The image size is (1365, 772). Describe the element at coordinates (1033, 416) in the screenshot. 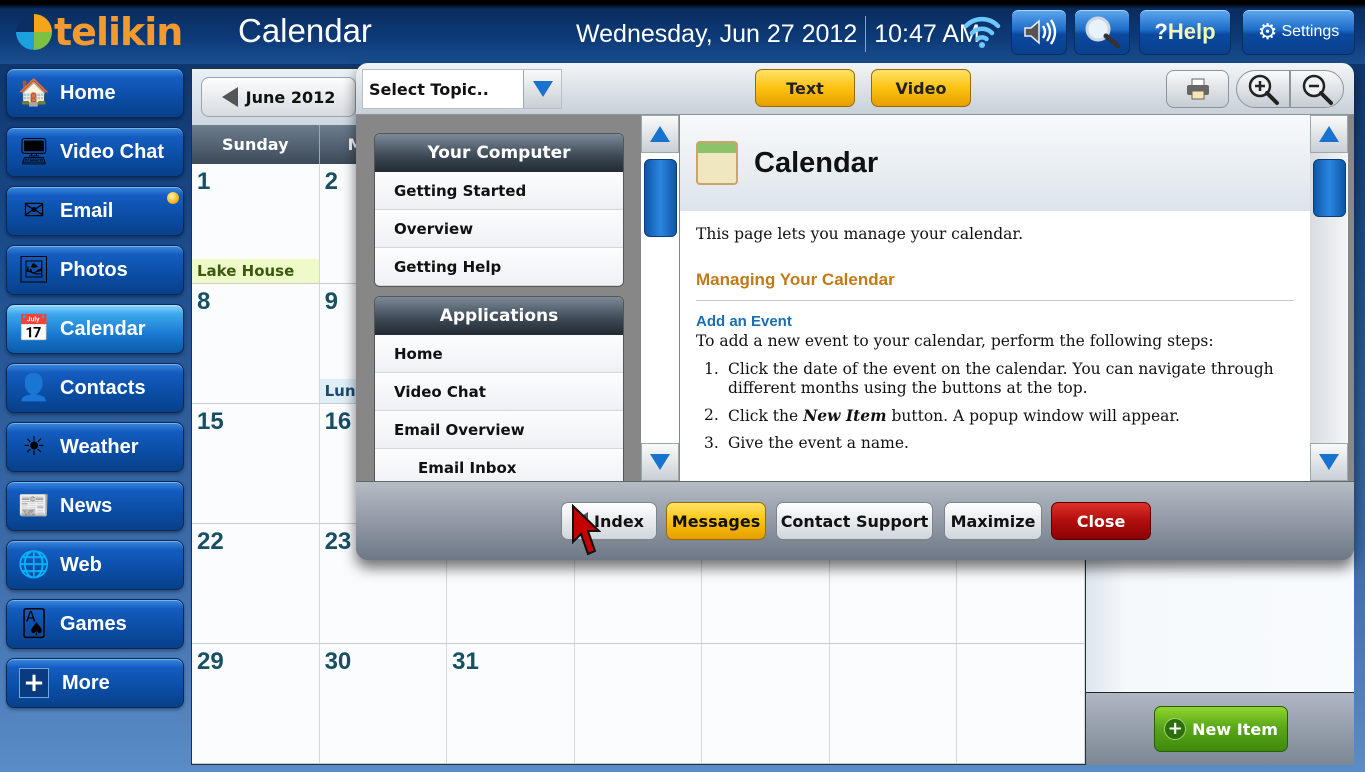

I see `step-text-part: button. A popup window will appear.` at that location.